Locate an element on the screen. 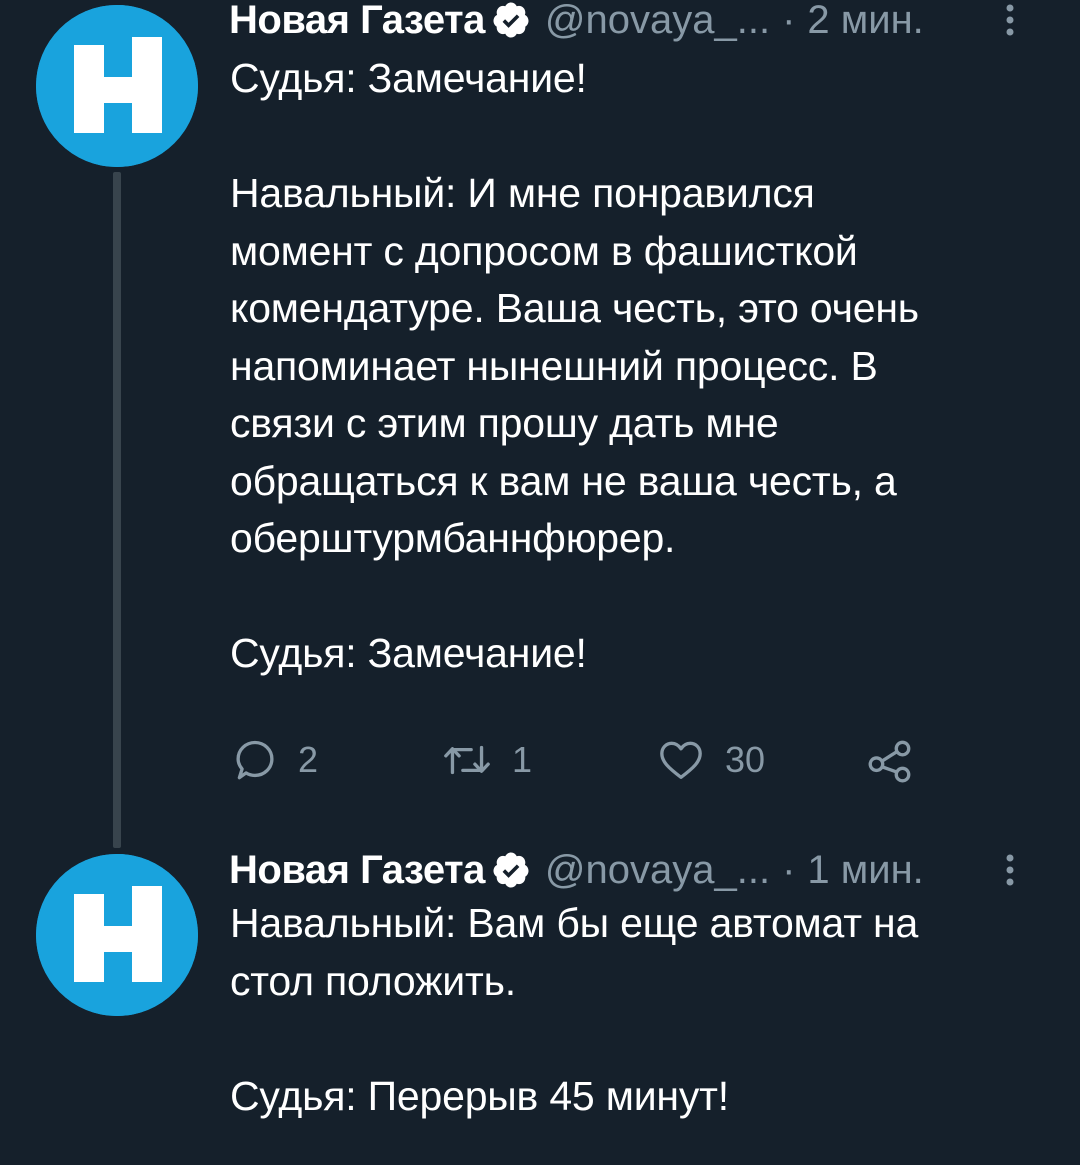 Image resolution: width=1080 pixels, height=1165 pixels. reply-button: 2 is located at coordinates (274, 760).